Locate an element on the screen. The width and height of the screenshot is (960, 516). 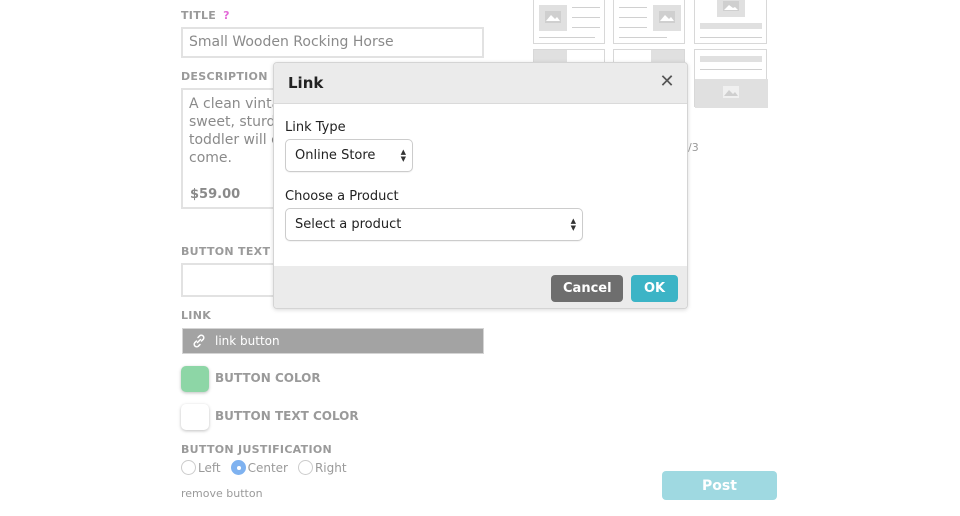
ok-button: OK is located at coordinates (654, 288).